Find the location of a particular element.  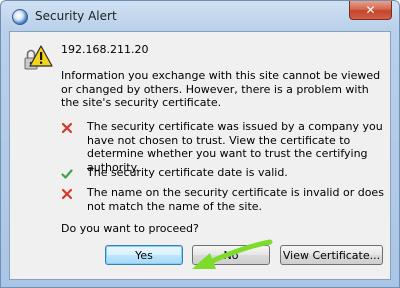

certificate-date-text: The security certificate date is valid. is located at coordinates (187, 172).